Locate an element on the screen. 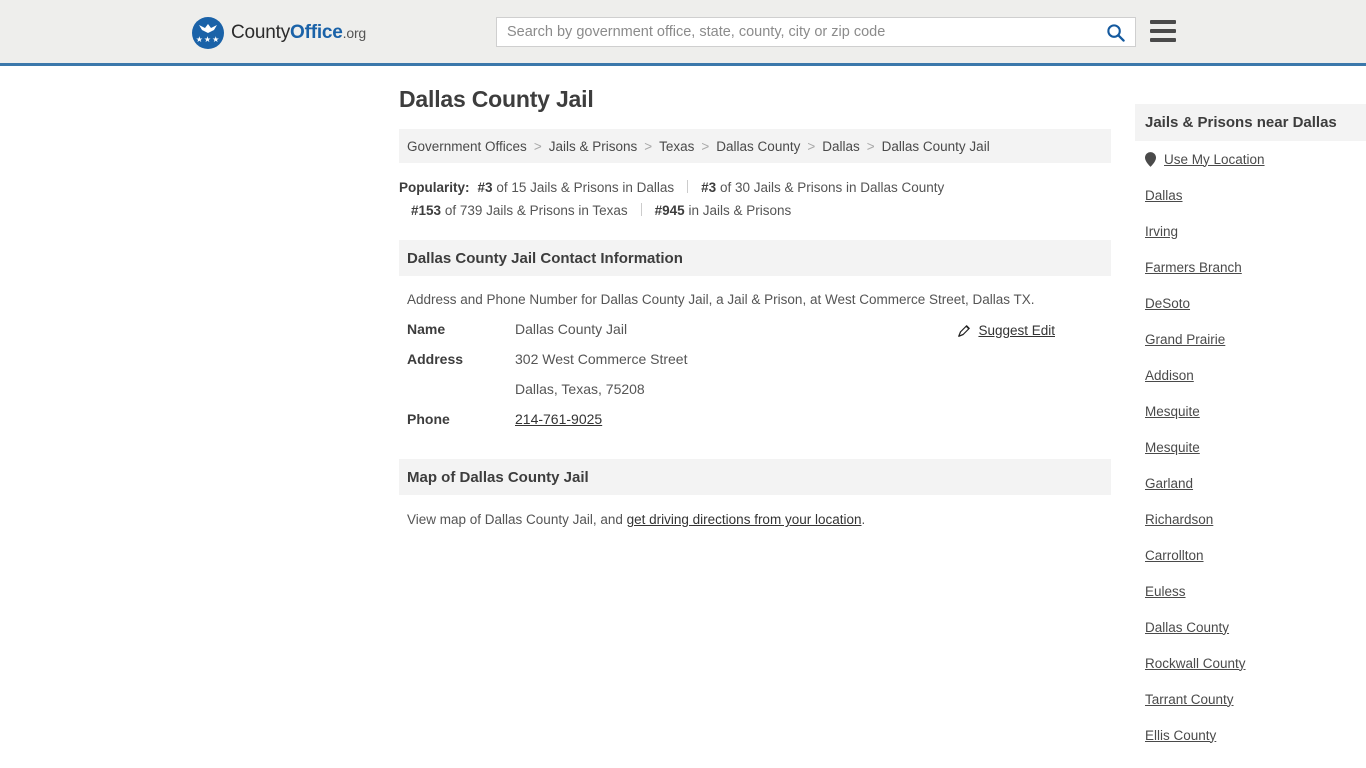 The width and height of the screenshot is (1366, 768). popularity-rank: #153 is located at coordinates (426, 210).